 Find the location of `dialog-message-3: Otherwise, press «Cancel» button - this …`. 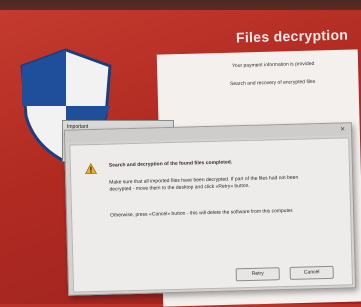

dialog-message-3: Otherwise, press «Cancel» button - this … is located at coordinates (202, 213).